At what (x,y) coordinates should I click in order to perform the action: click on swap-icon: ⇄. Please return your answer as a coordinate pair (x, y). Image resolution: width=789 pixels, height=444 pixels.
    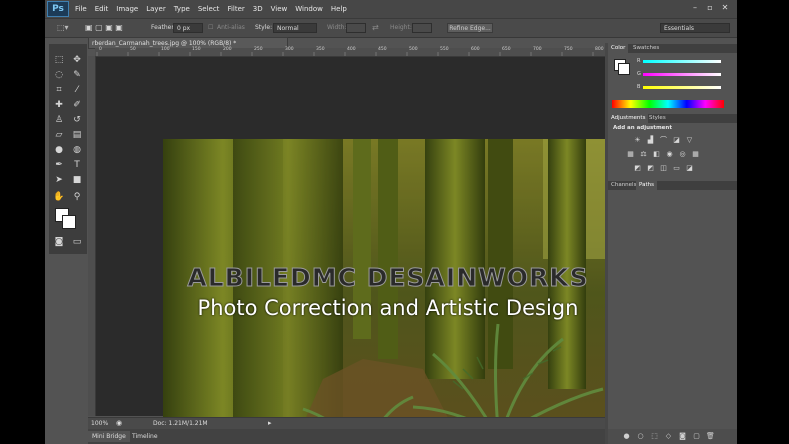
    Looking at the image, I should click on (375, 28).